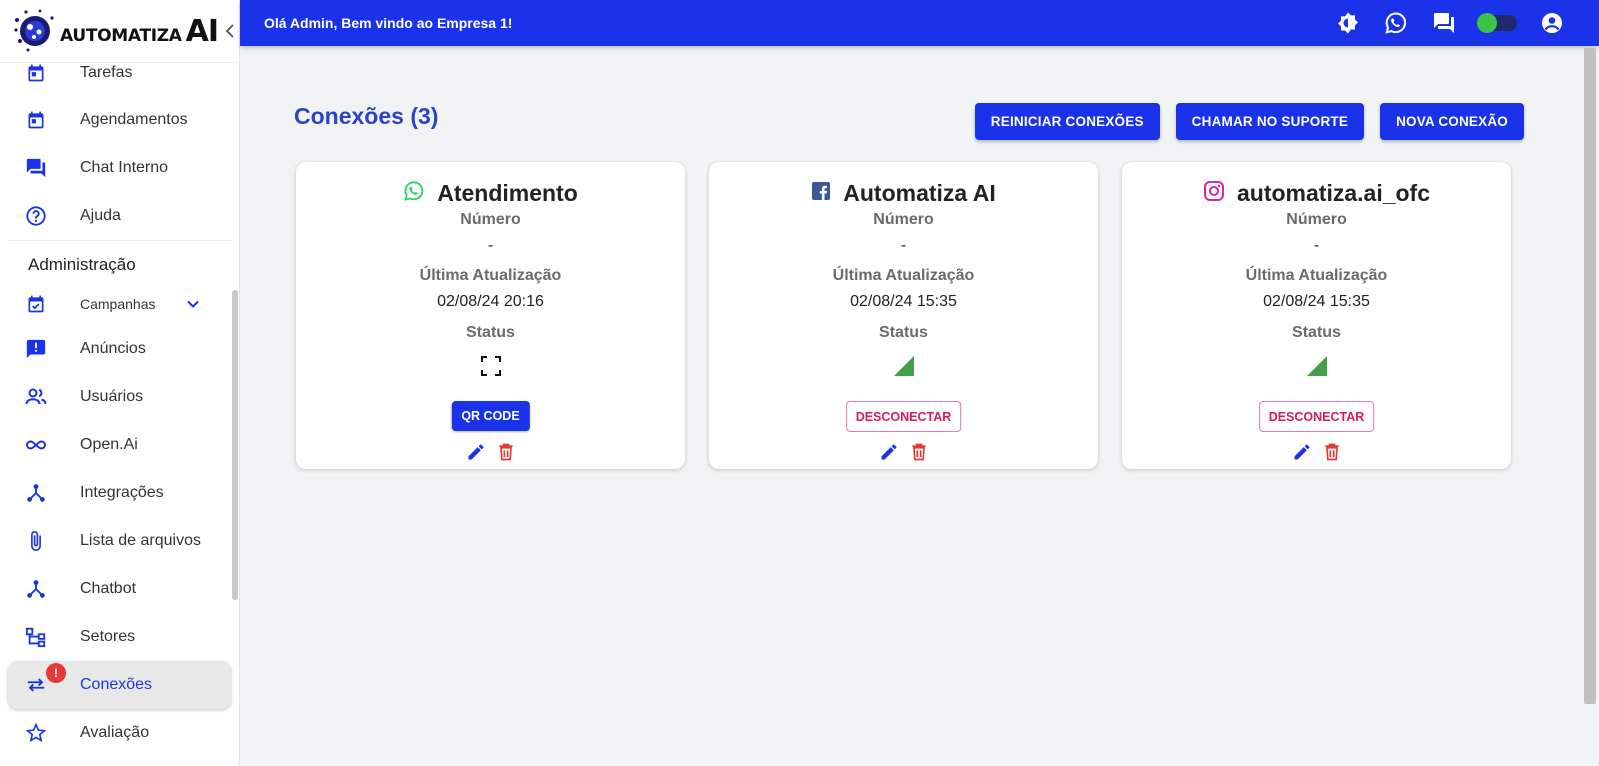 Image resolution: width=1599 pixels, height=766 pixels. What do you see at coordinates (1348, 23) in the screenshot?
I see `brightness-icon` at bounding box center [1348, 23].